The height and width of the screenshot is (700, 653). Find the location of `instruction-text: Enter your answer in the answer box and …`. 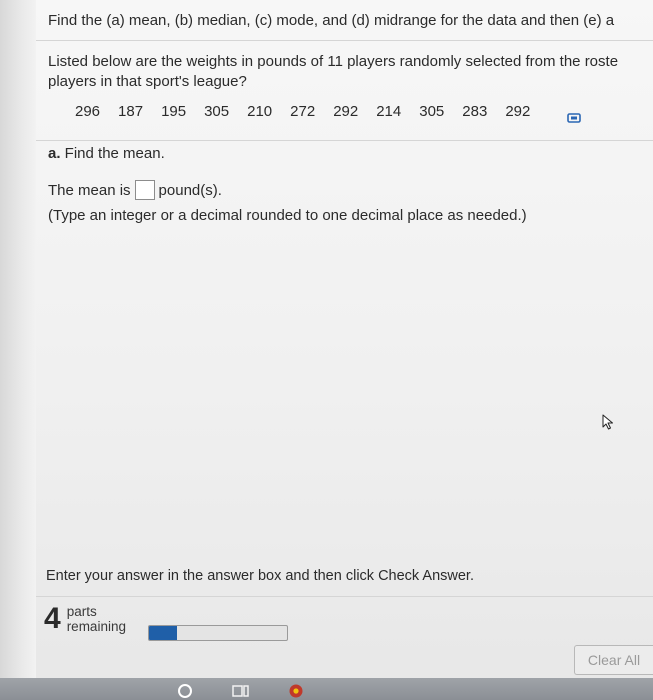

instruction-text: Enter your answer in the answer box and … is located at coordinates (260, 576).